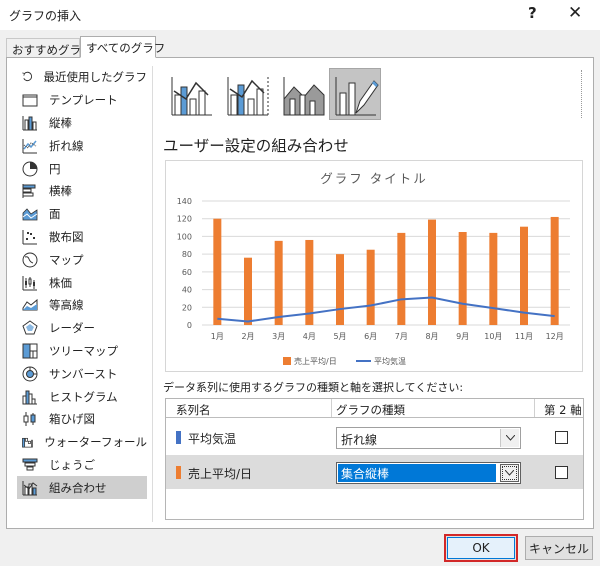 This screenshot has width=600, height=566. I want to click on series-row: 売上平均/日 集合縦棒, so click(374, 472).